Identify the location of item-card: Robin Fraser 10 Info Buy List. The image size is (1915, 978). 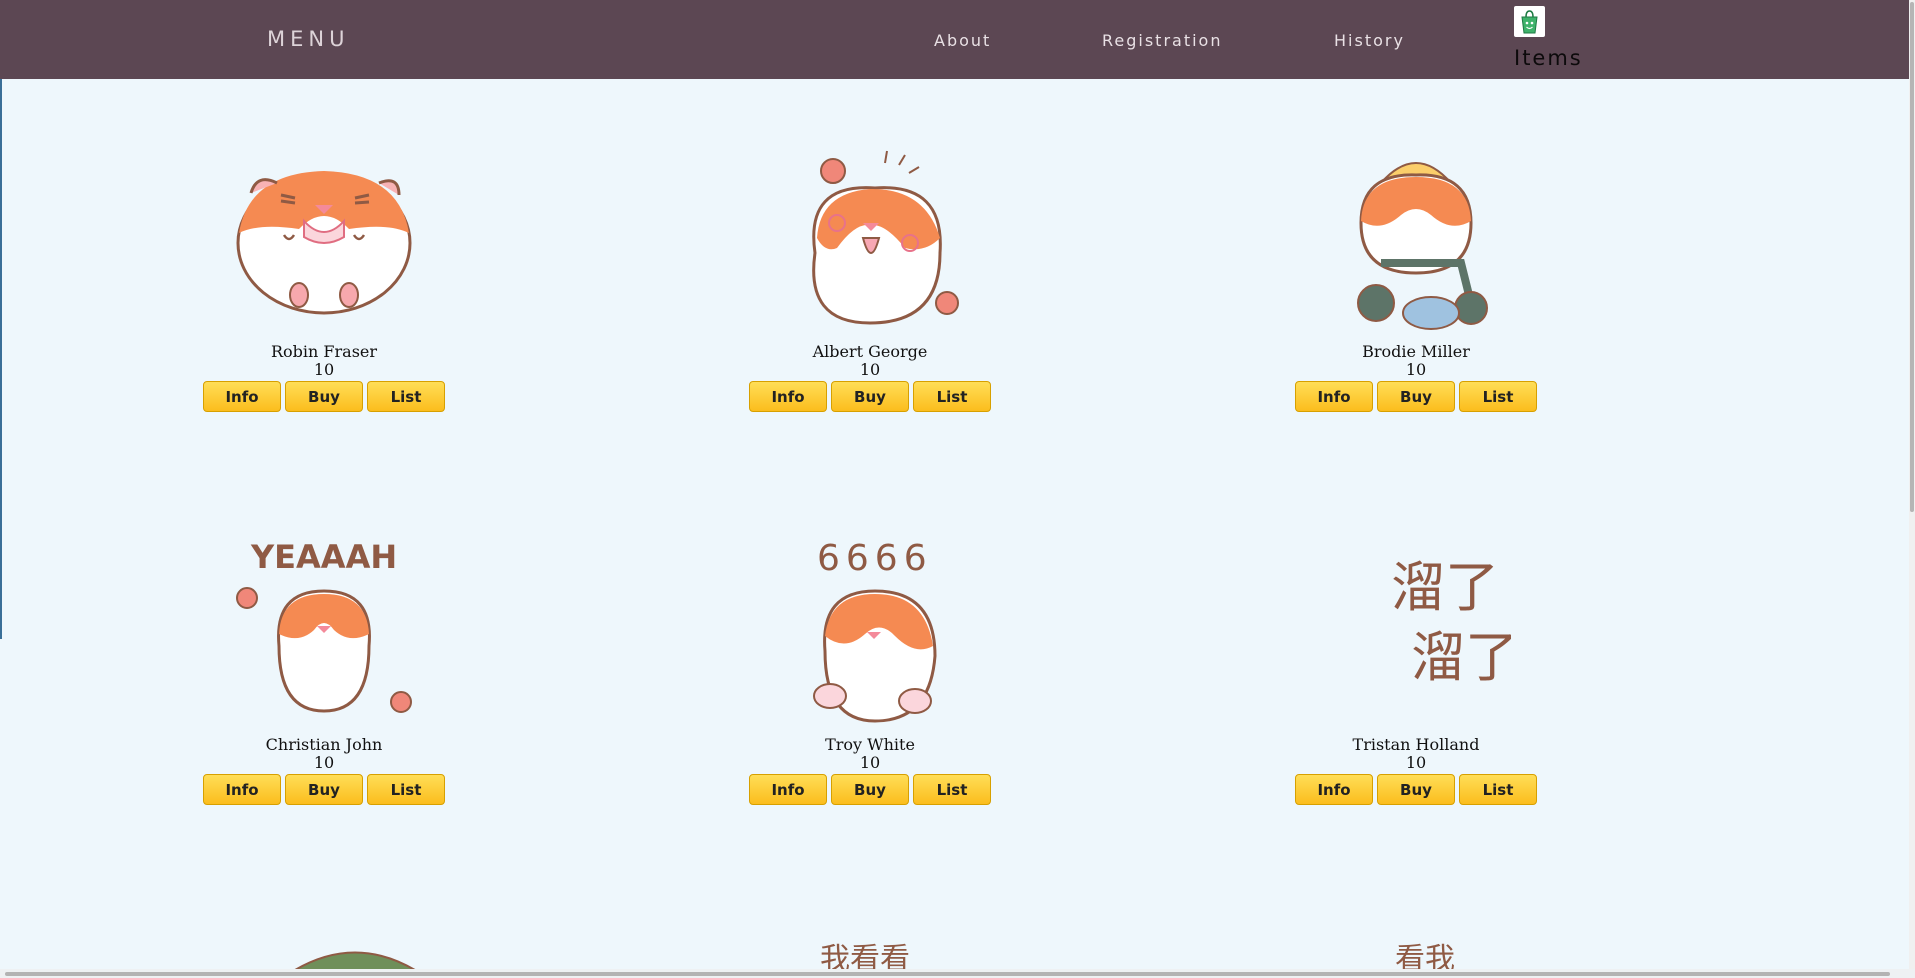
(324, 277).